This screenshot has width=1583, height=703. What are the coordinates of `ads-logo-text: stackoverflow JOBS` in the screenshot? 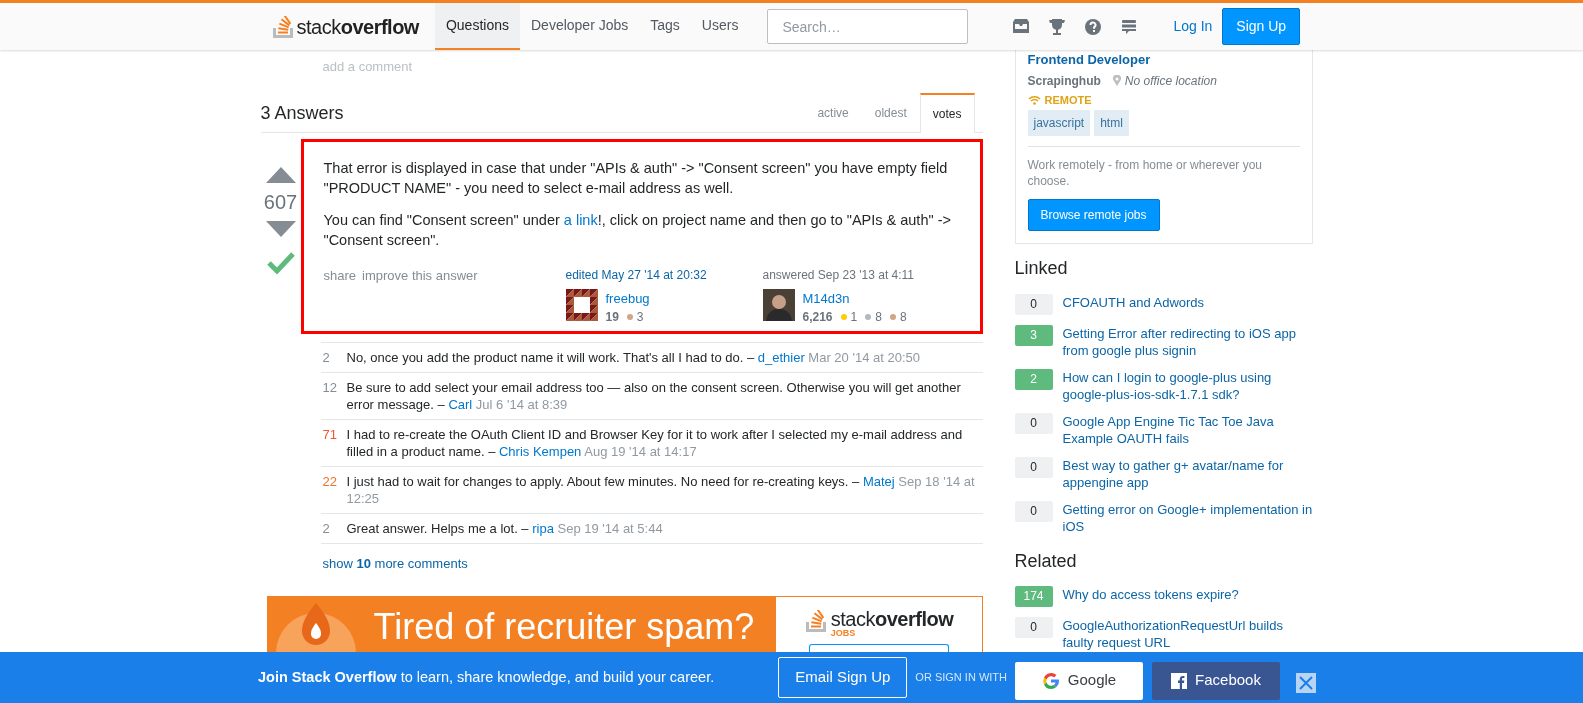 It's located at (892, 623).